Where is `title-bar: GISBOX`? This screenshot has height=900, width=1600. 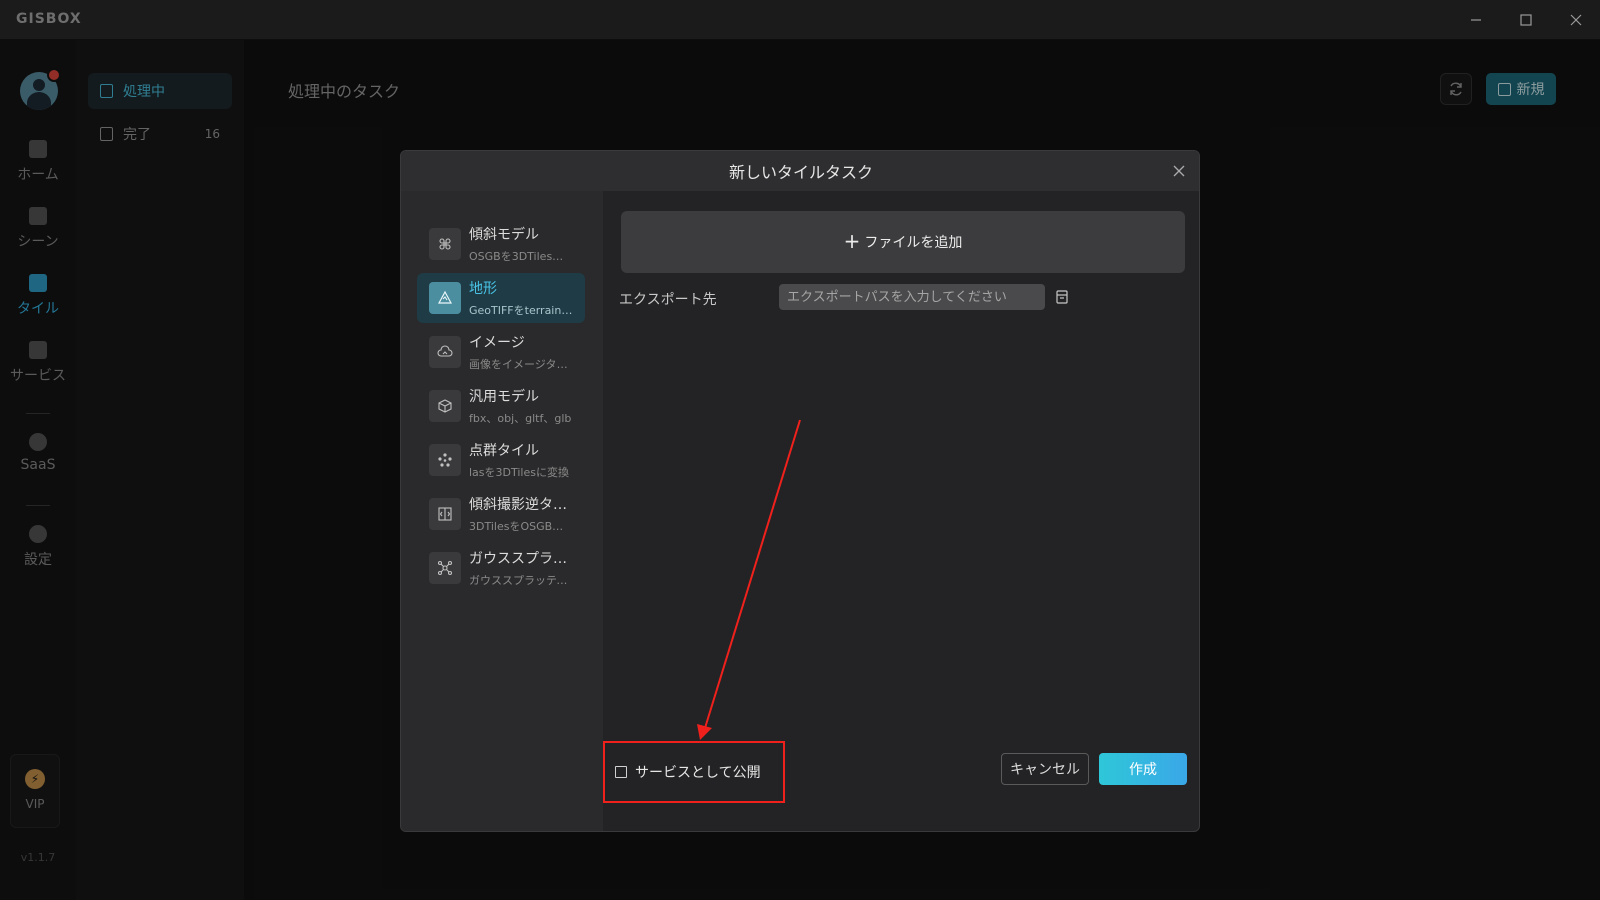
title-bar: GISBOX is located at coordinates (800, 20).